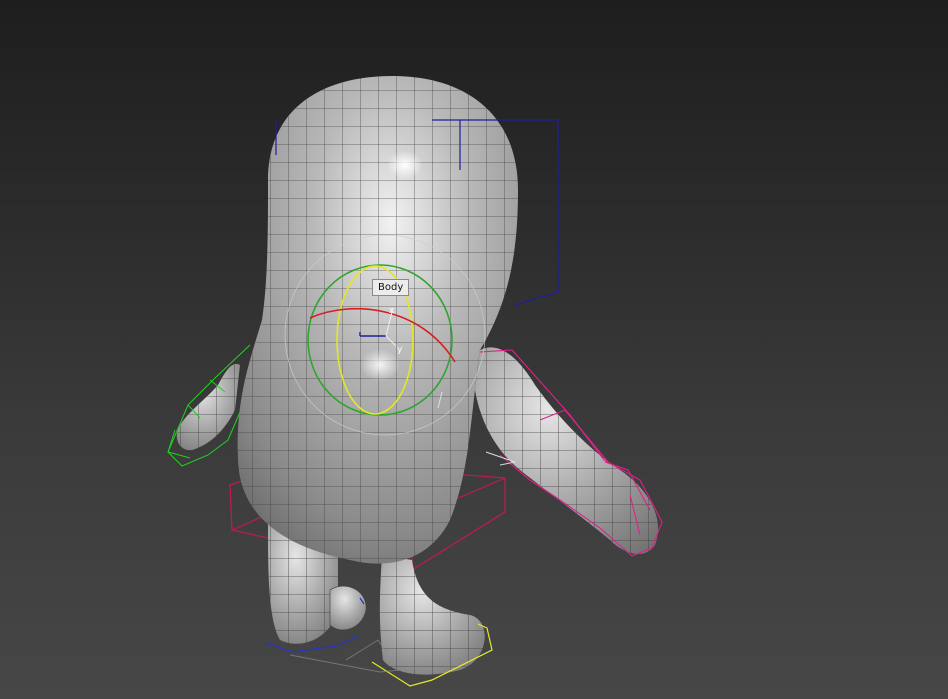  Describe the element at coordinates (400, 350) in the screenshot. I see `gizmo-label-y: y` at that location.